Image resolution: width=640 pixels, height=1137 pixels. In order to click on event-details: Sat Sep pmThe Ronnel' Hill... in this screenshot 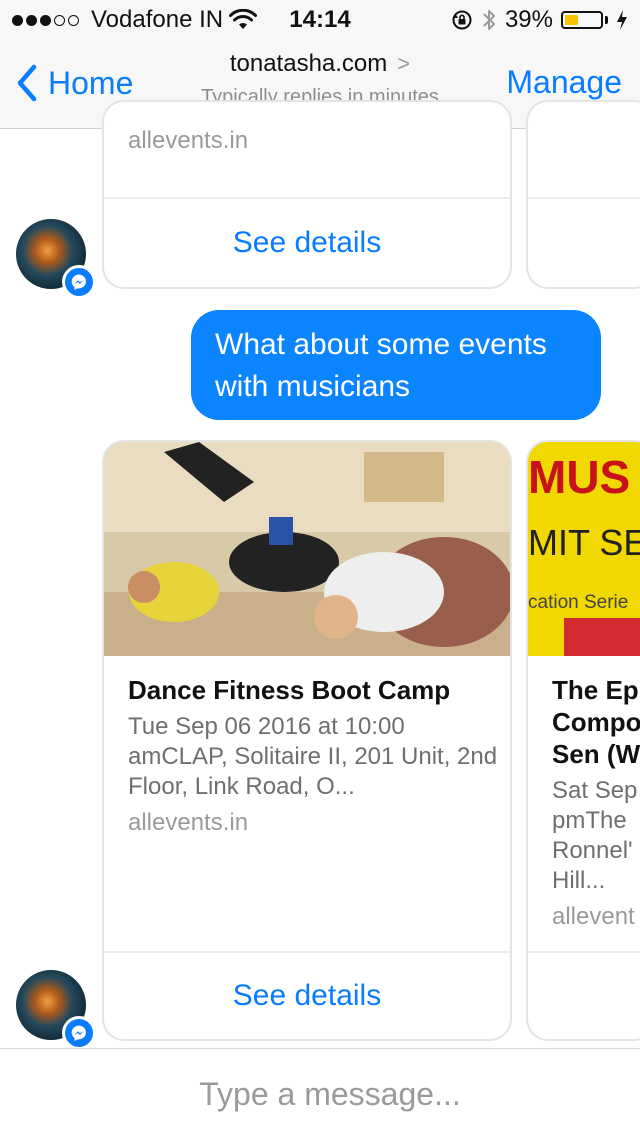, I will do `click(595, 835)`.